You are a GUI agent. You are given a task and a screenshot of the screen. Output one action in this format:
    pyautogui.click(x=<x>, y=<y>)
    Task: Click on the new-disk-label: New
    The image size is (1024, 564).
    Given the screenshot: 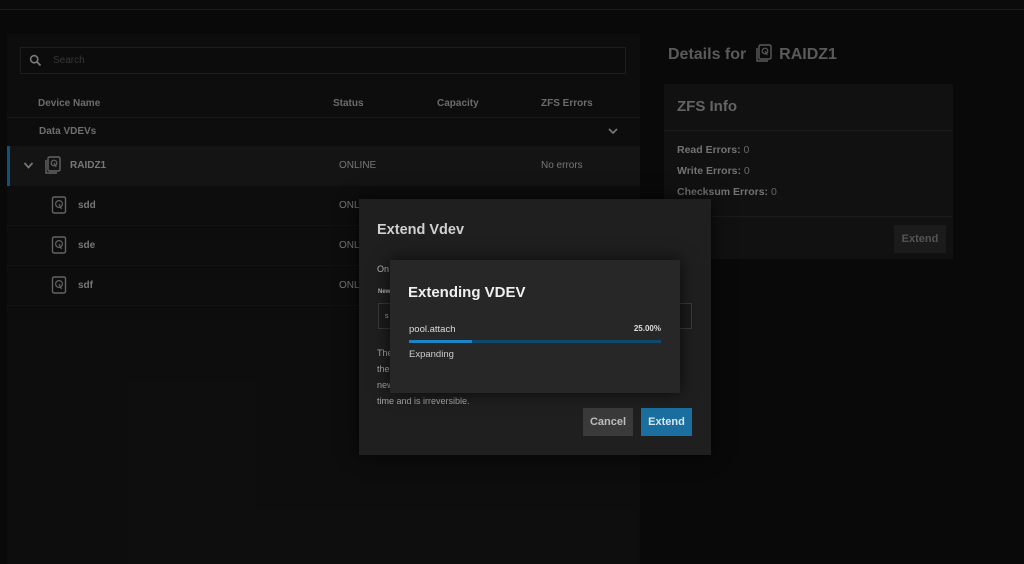 What is the action you would take?
    pyautogui.click(x=384, y=292)
    